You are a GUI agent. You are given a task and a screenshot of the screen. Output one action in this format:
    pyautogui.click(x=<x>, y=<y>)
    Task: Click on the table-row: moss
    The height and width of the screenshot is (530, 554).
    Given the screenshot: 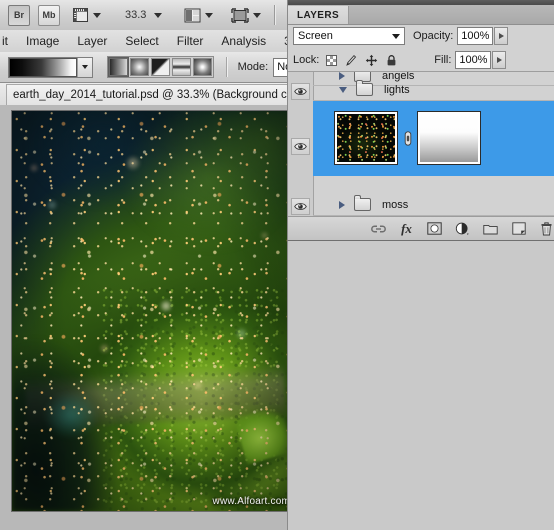 What is the action you would take?
    pyautogui.click(x=433, y=205)
    